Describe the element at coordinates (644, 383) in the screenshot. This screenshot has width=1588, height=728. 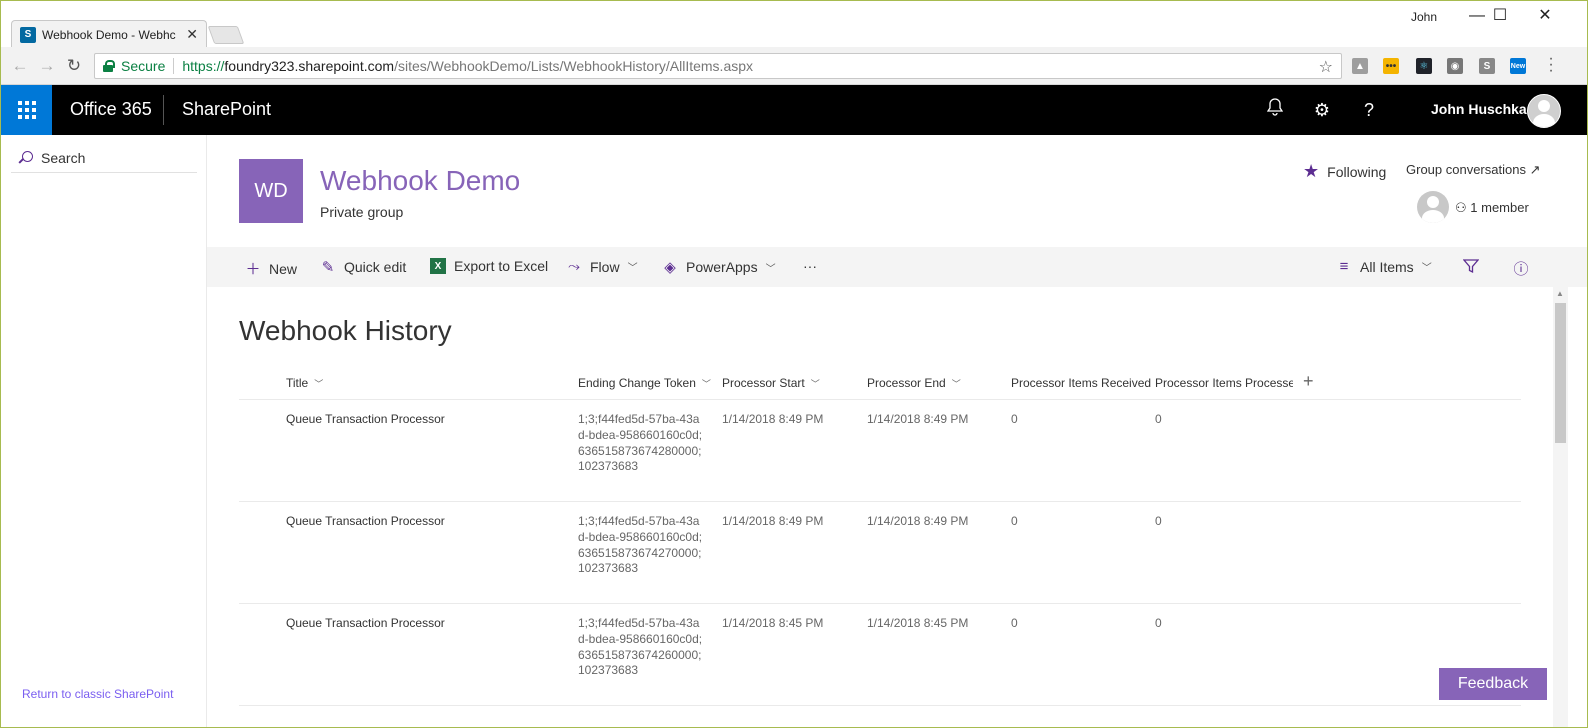
I see `column-header-ending-change-token: Ending Change Token ﹀` at that location.